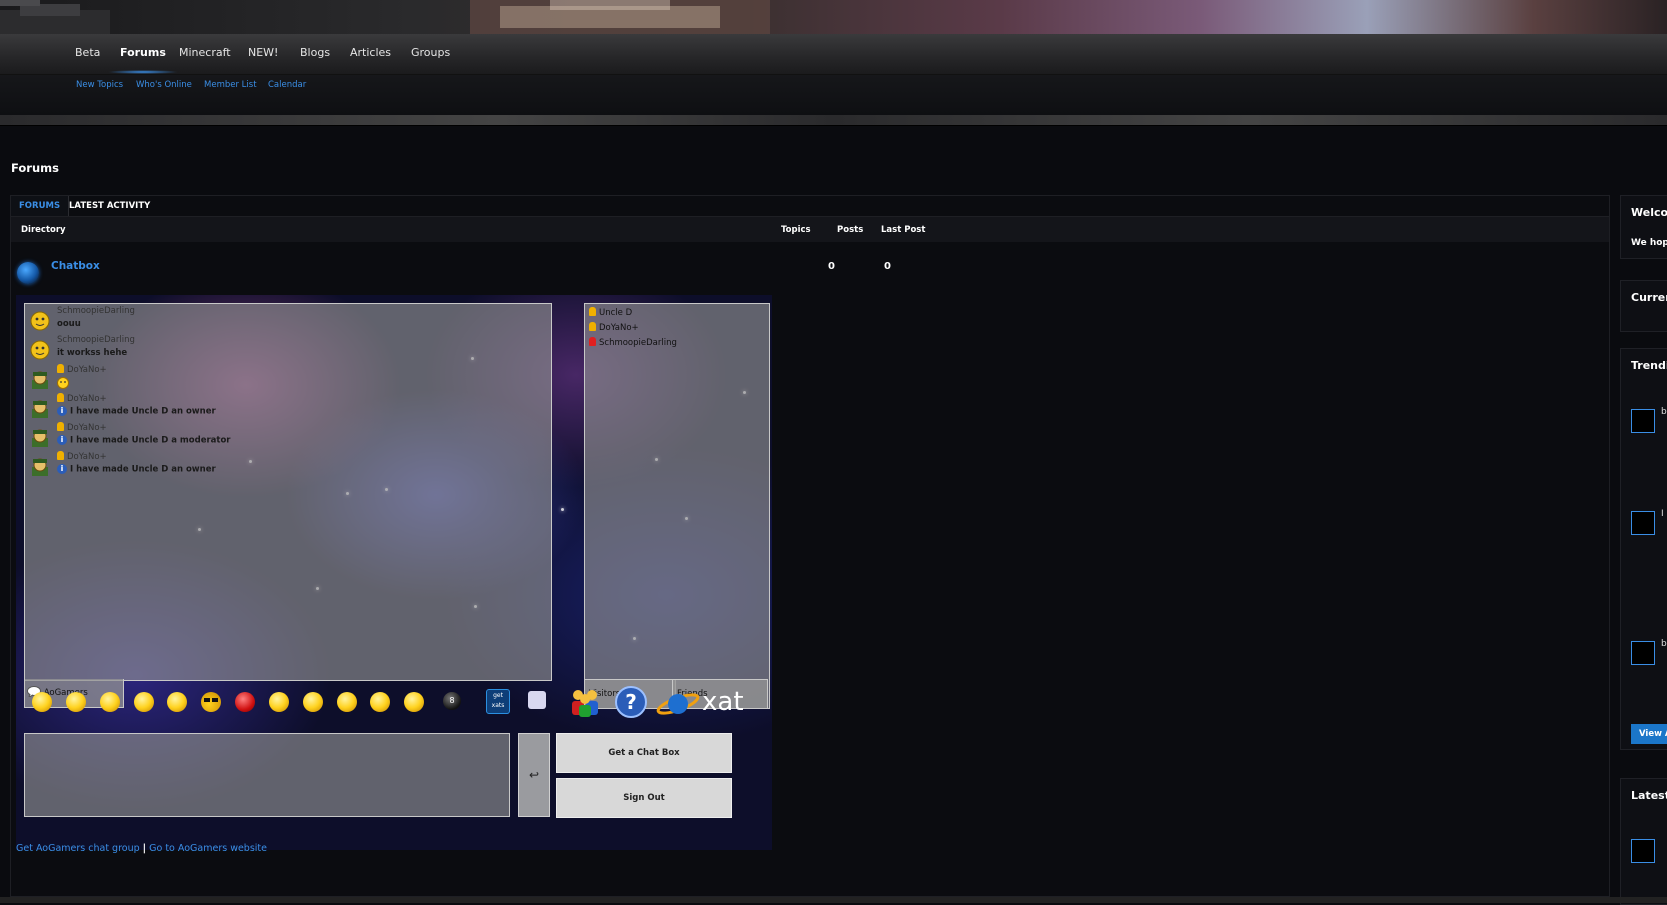  Describe the element at coordinates (75, 266) in the screenshot. I see `forum-link-chatbox: Chatbox` at that location.